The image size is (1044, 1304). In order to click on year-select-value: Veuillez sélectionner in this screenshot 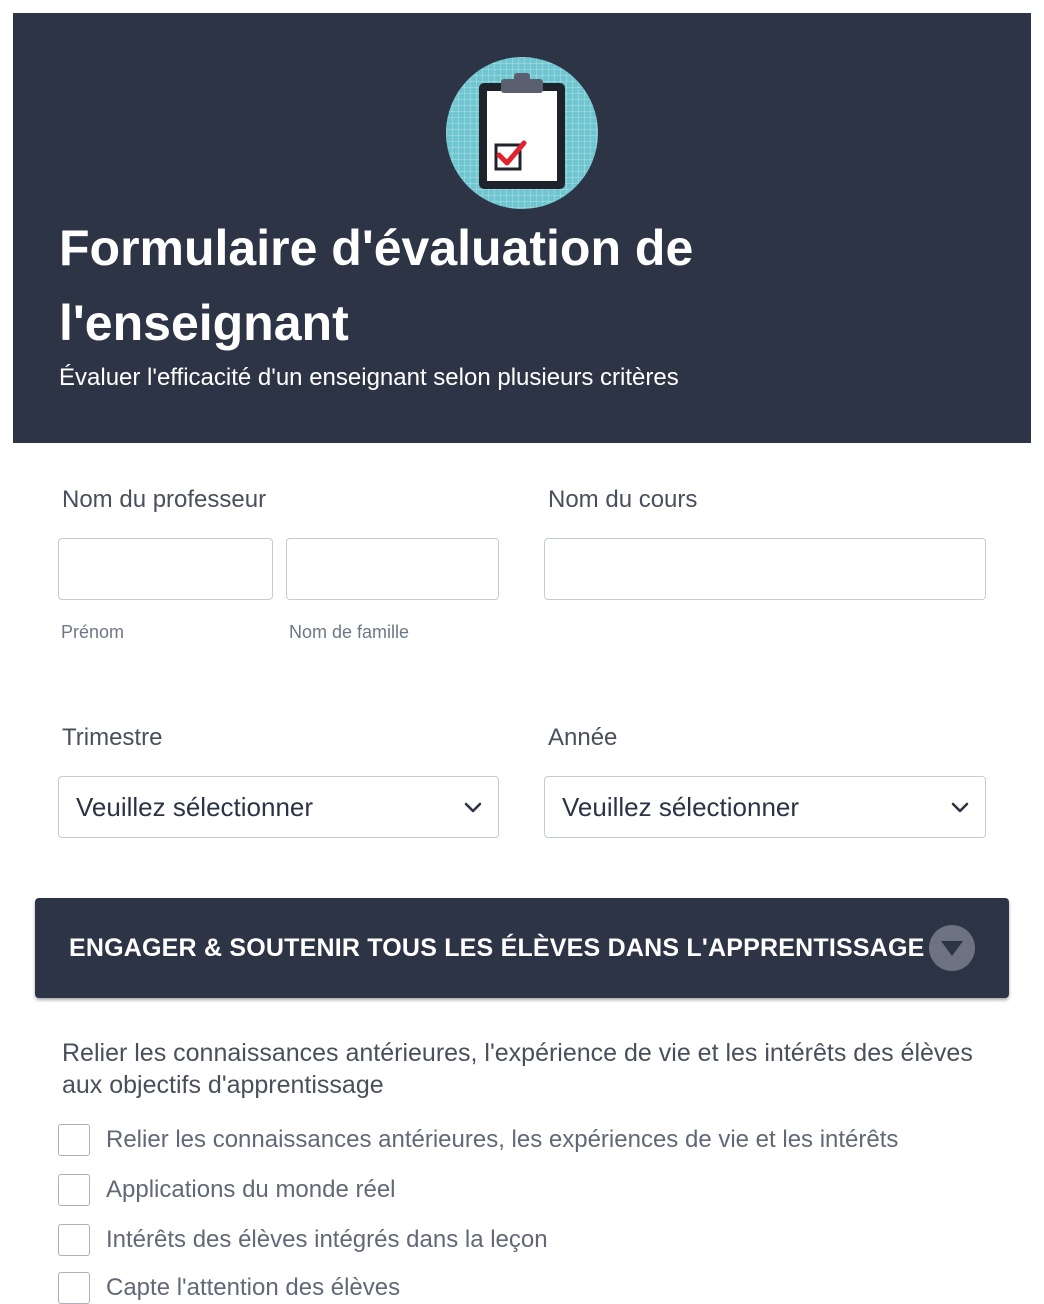, I will do `click(681, 806)`.